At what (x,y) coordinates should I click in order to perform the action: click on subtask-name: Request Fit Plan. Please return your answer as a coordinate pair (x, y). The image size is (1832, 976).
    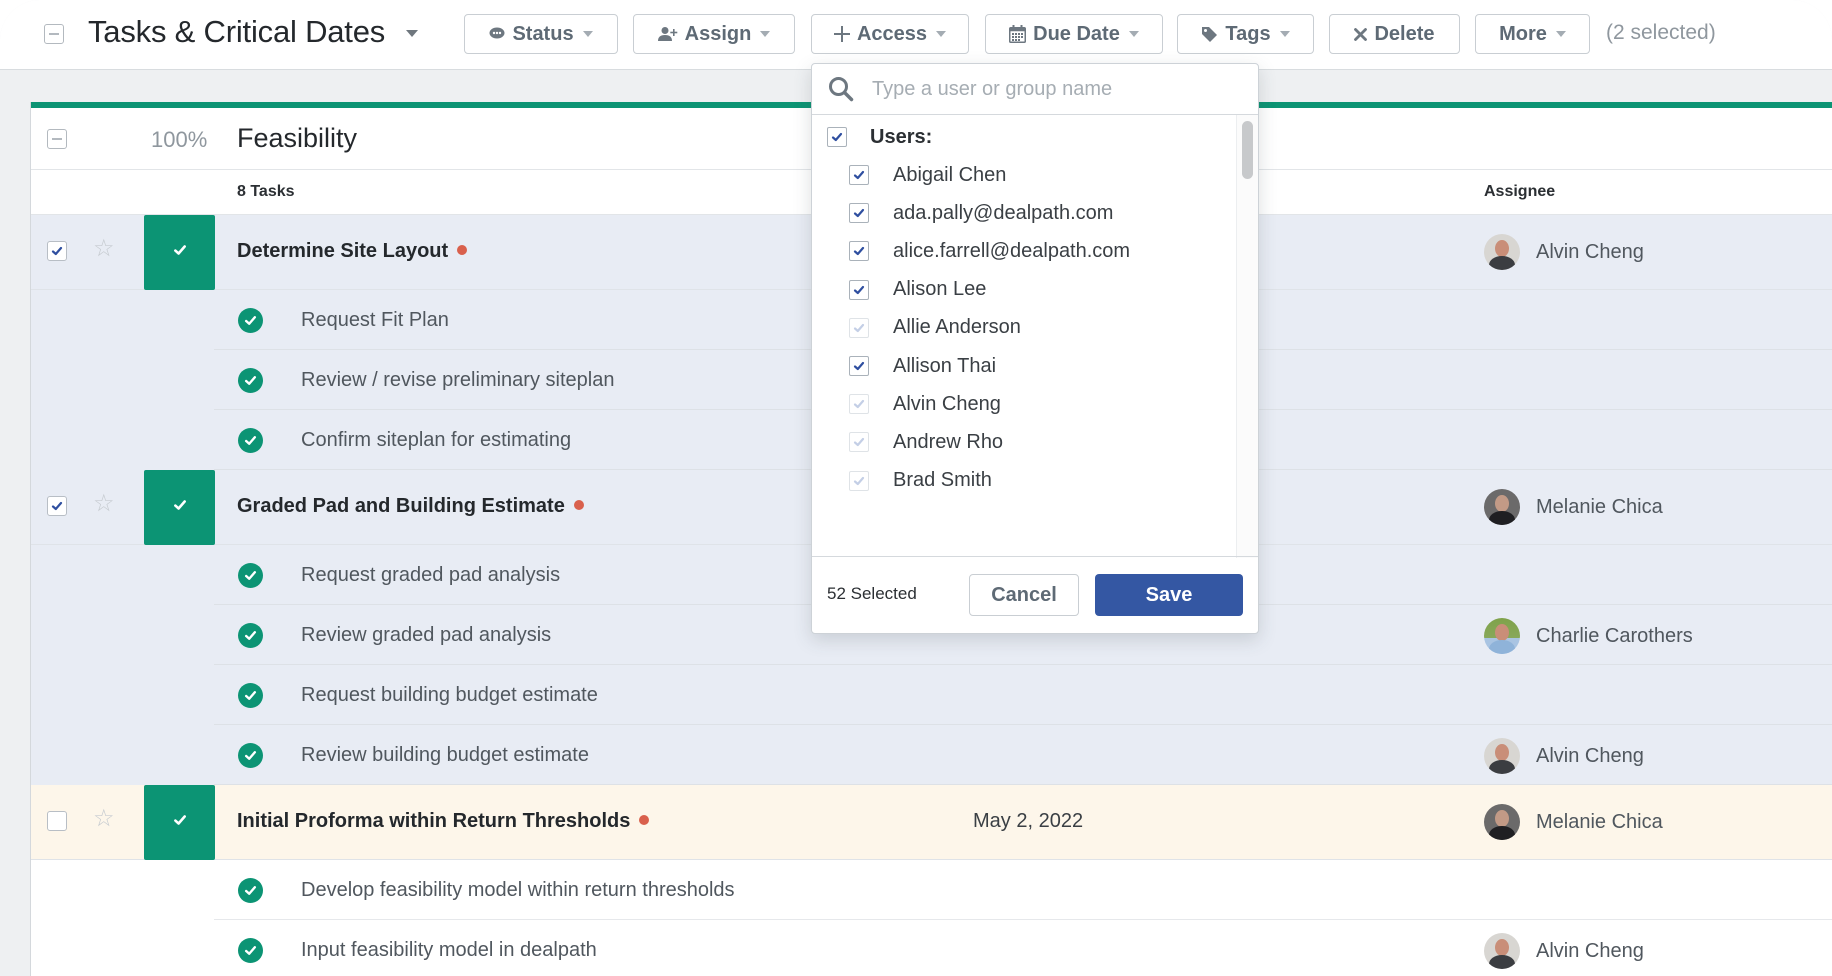
    Looking at the image, I should click on (375, 320).